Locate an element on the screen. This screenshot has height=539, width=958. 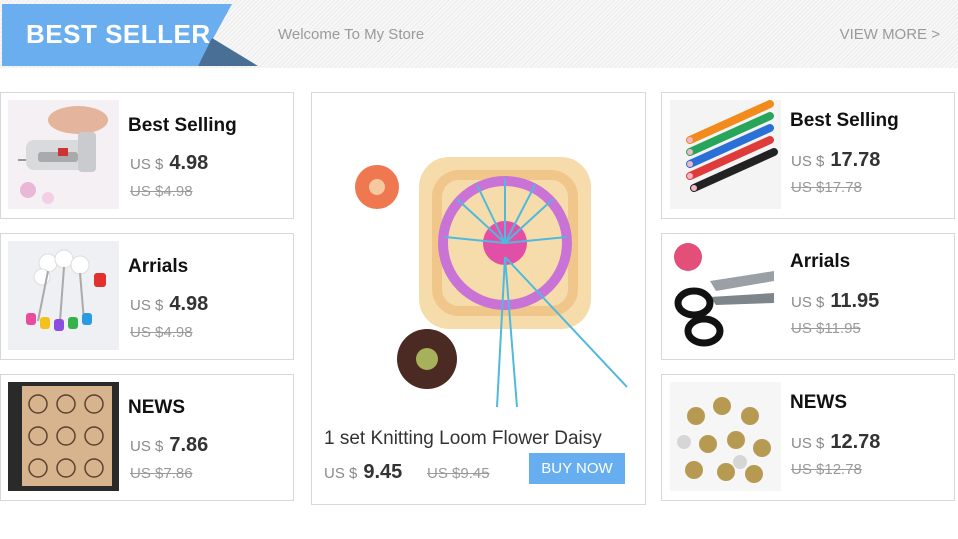
stencil-templates-image is located at coordinates (63, 436).